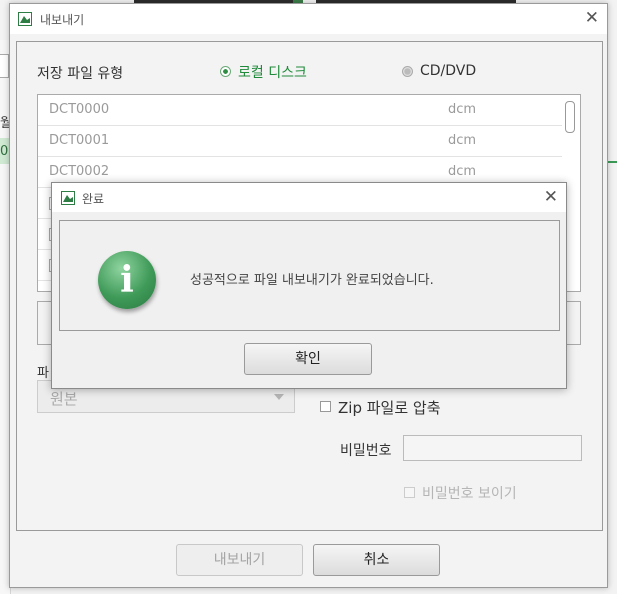 Image resolution: width=617 pixels, height=594 pixels. I want to click on file-name: DCT0000, so click(79, 109).